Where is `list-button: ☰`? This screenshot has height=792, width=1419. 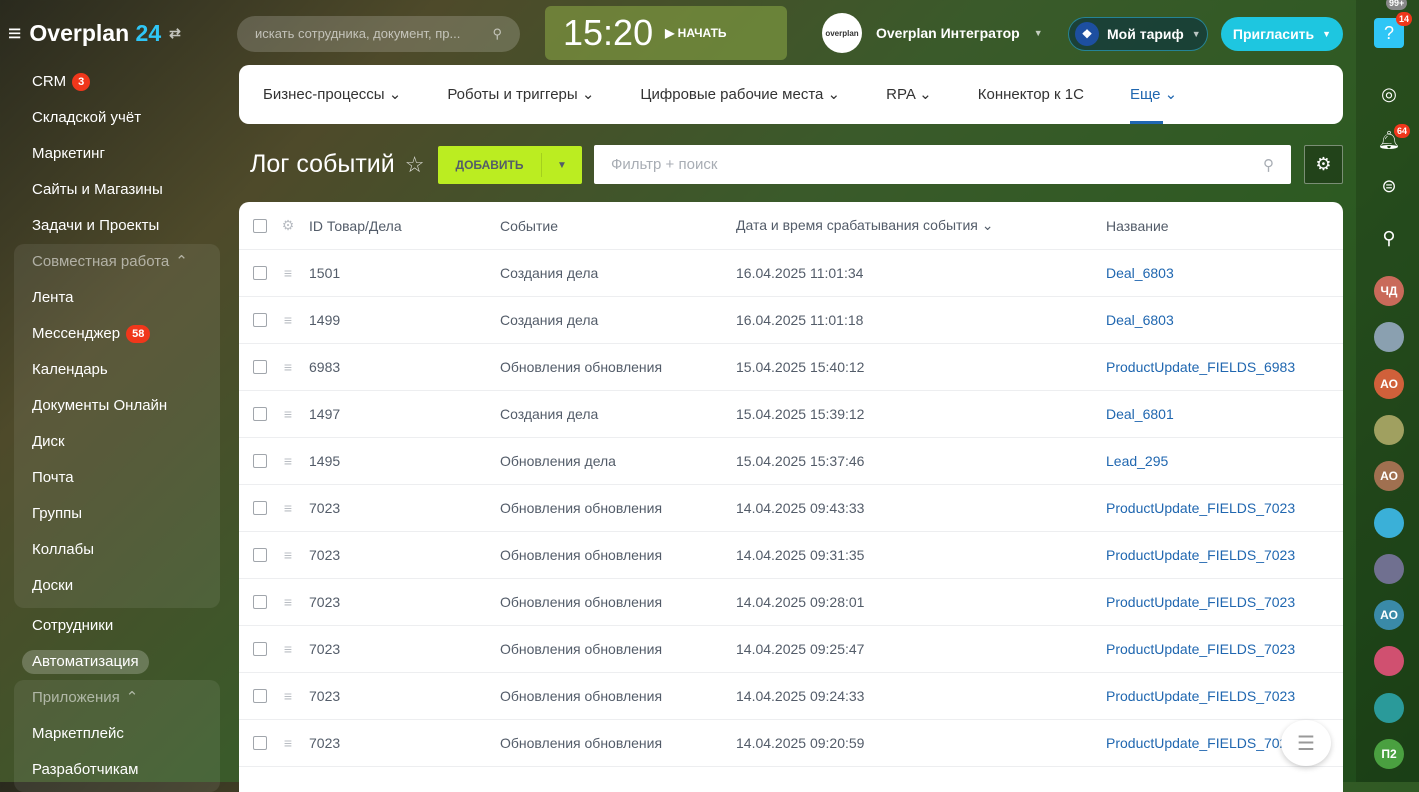 list-button: ☰ is located at coordinates (1306, 743).